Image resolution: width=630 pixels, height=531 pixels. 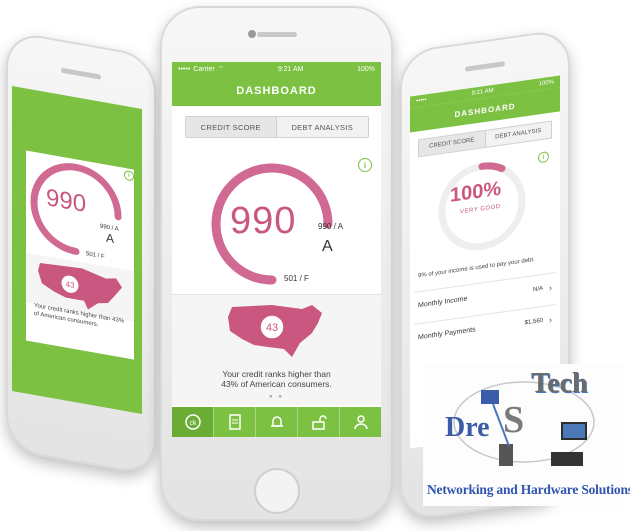 I want to click on document-icon, so click(x=234, y=422).